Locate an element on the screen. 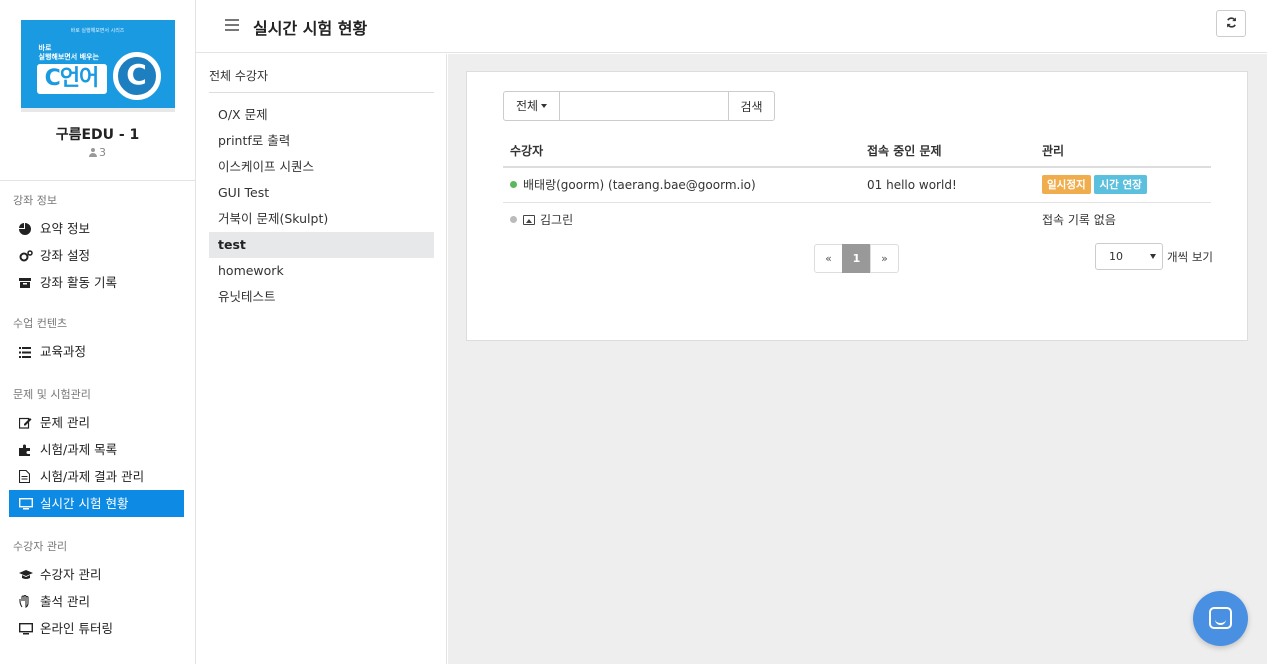  refresh-icon is located at coordinates (1231, 22).